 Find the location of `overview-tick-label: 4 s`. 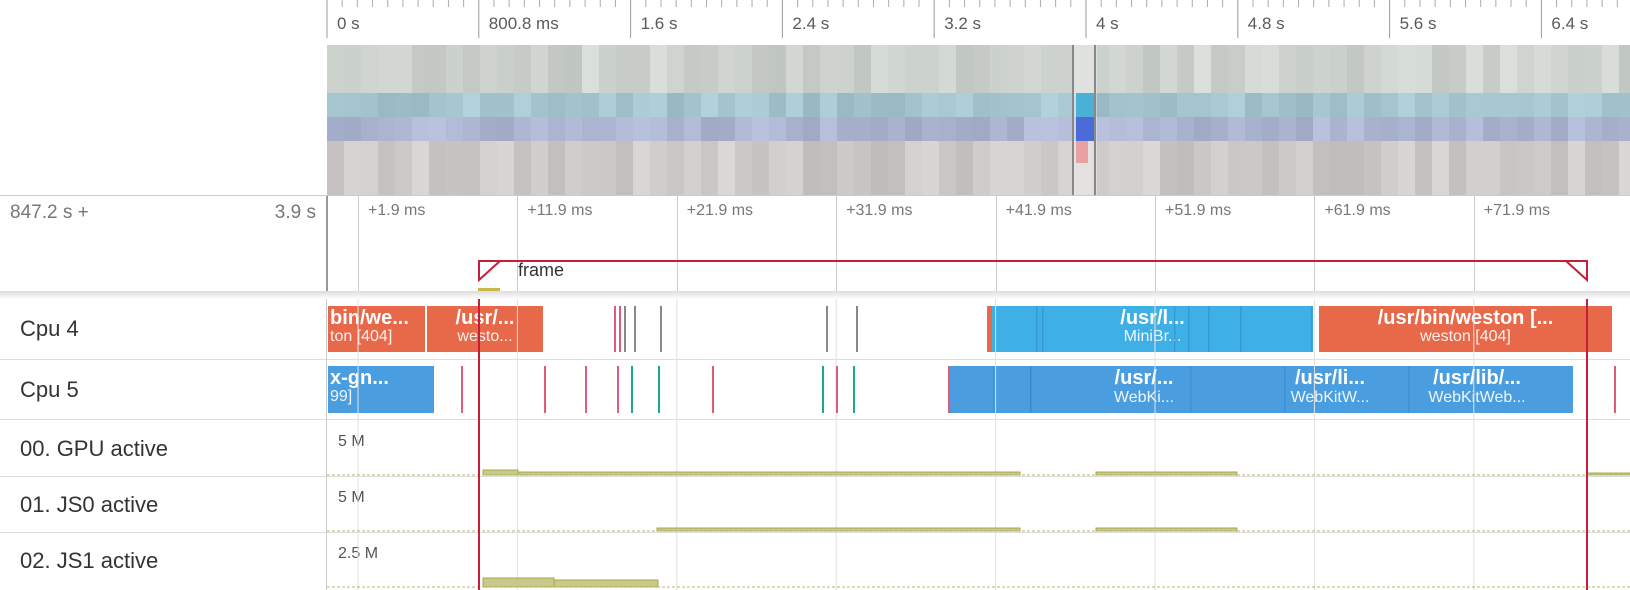

overview-tick-label: 4 s is located at coordinates (1107, 23).